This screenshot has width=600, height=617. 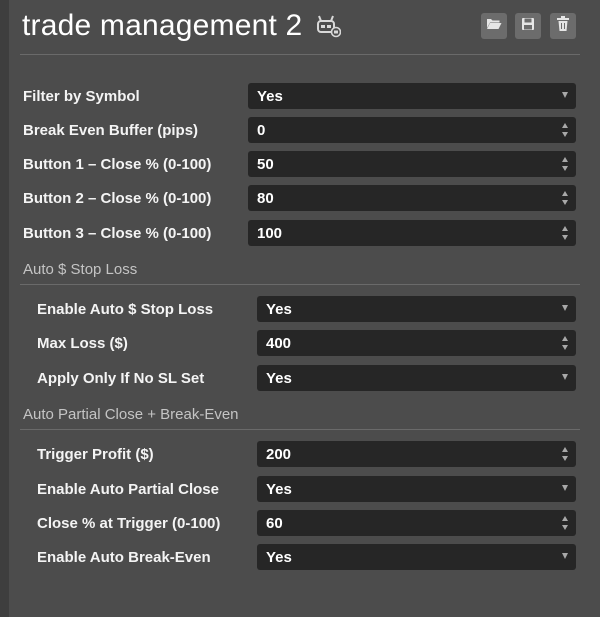 I want to click on filter-by-symbol-select: Yes, so click(x=412, y=96).